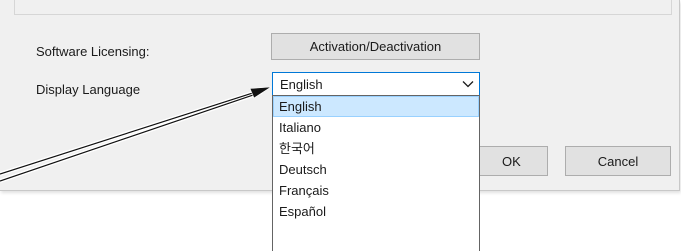 The width and height of the screenshot is (681, 251). Describe the element at coordinates (93, 51) in the screenshot. I see `software-licensing-label: Software Licensing:` at that location.